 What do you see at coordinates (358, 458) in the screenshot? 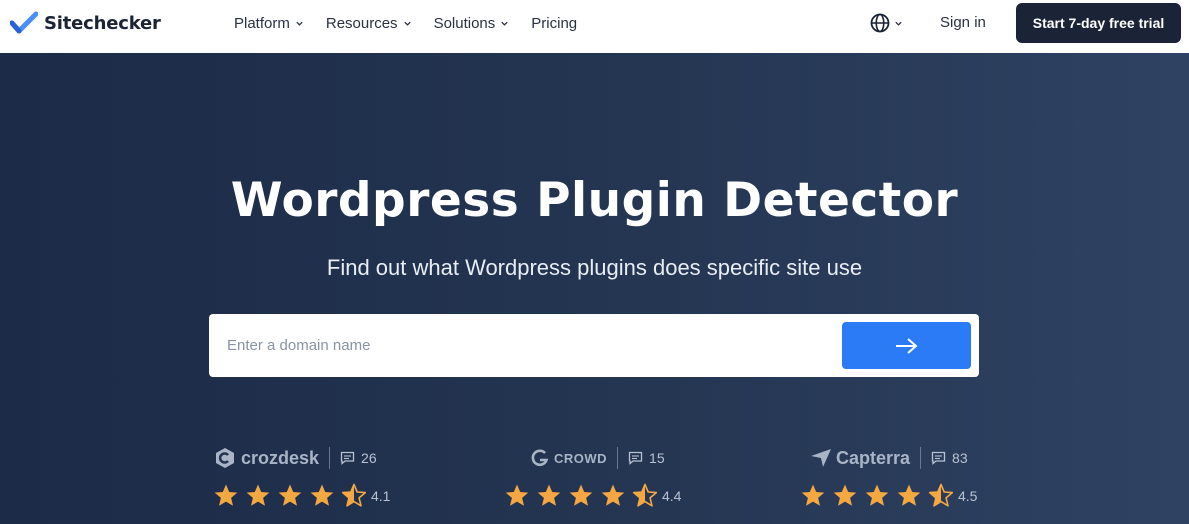
I see `review-count: 26` at bounding box center [358, 458].